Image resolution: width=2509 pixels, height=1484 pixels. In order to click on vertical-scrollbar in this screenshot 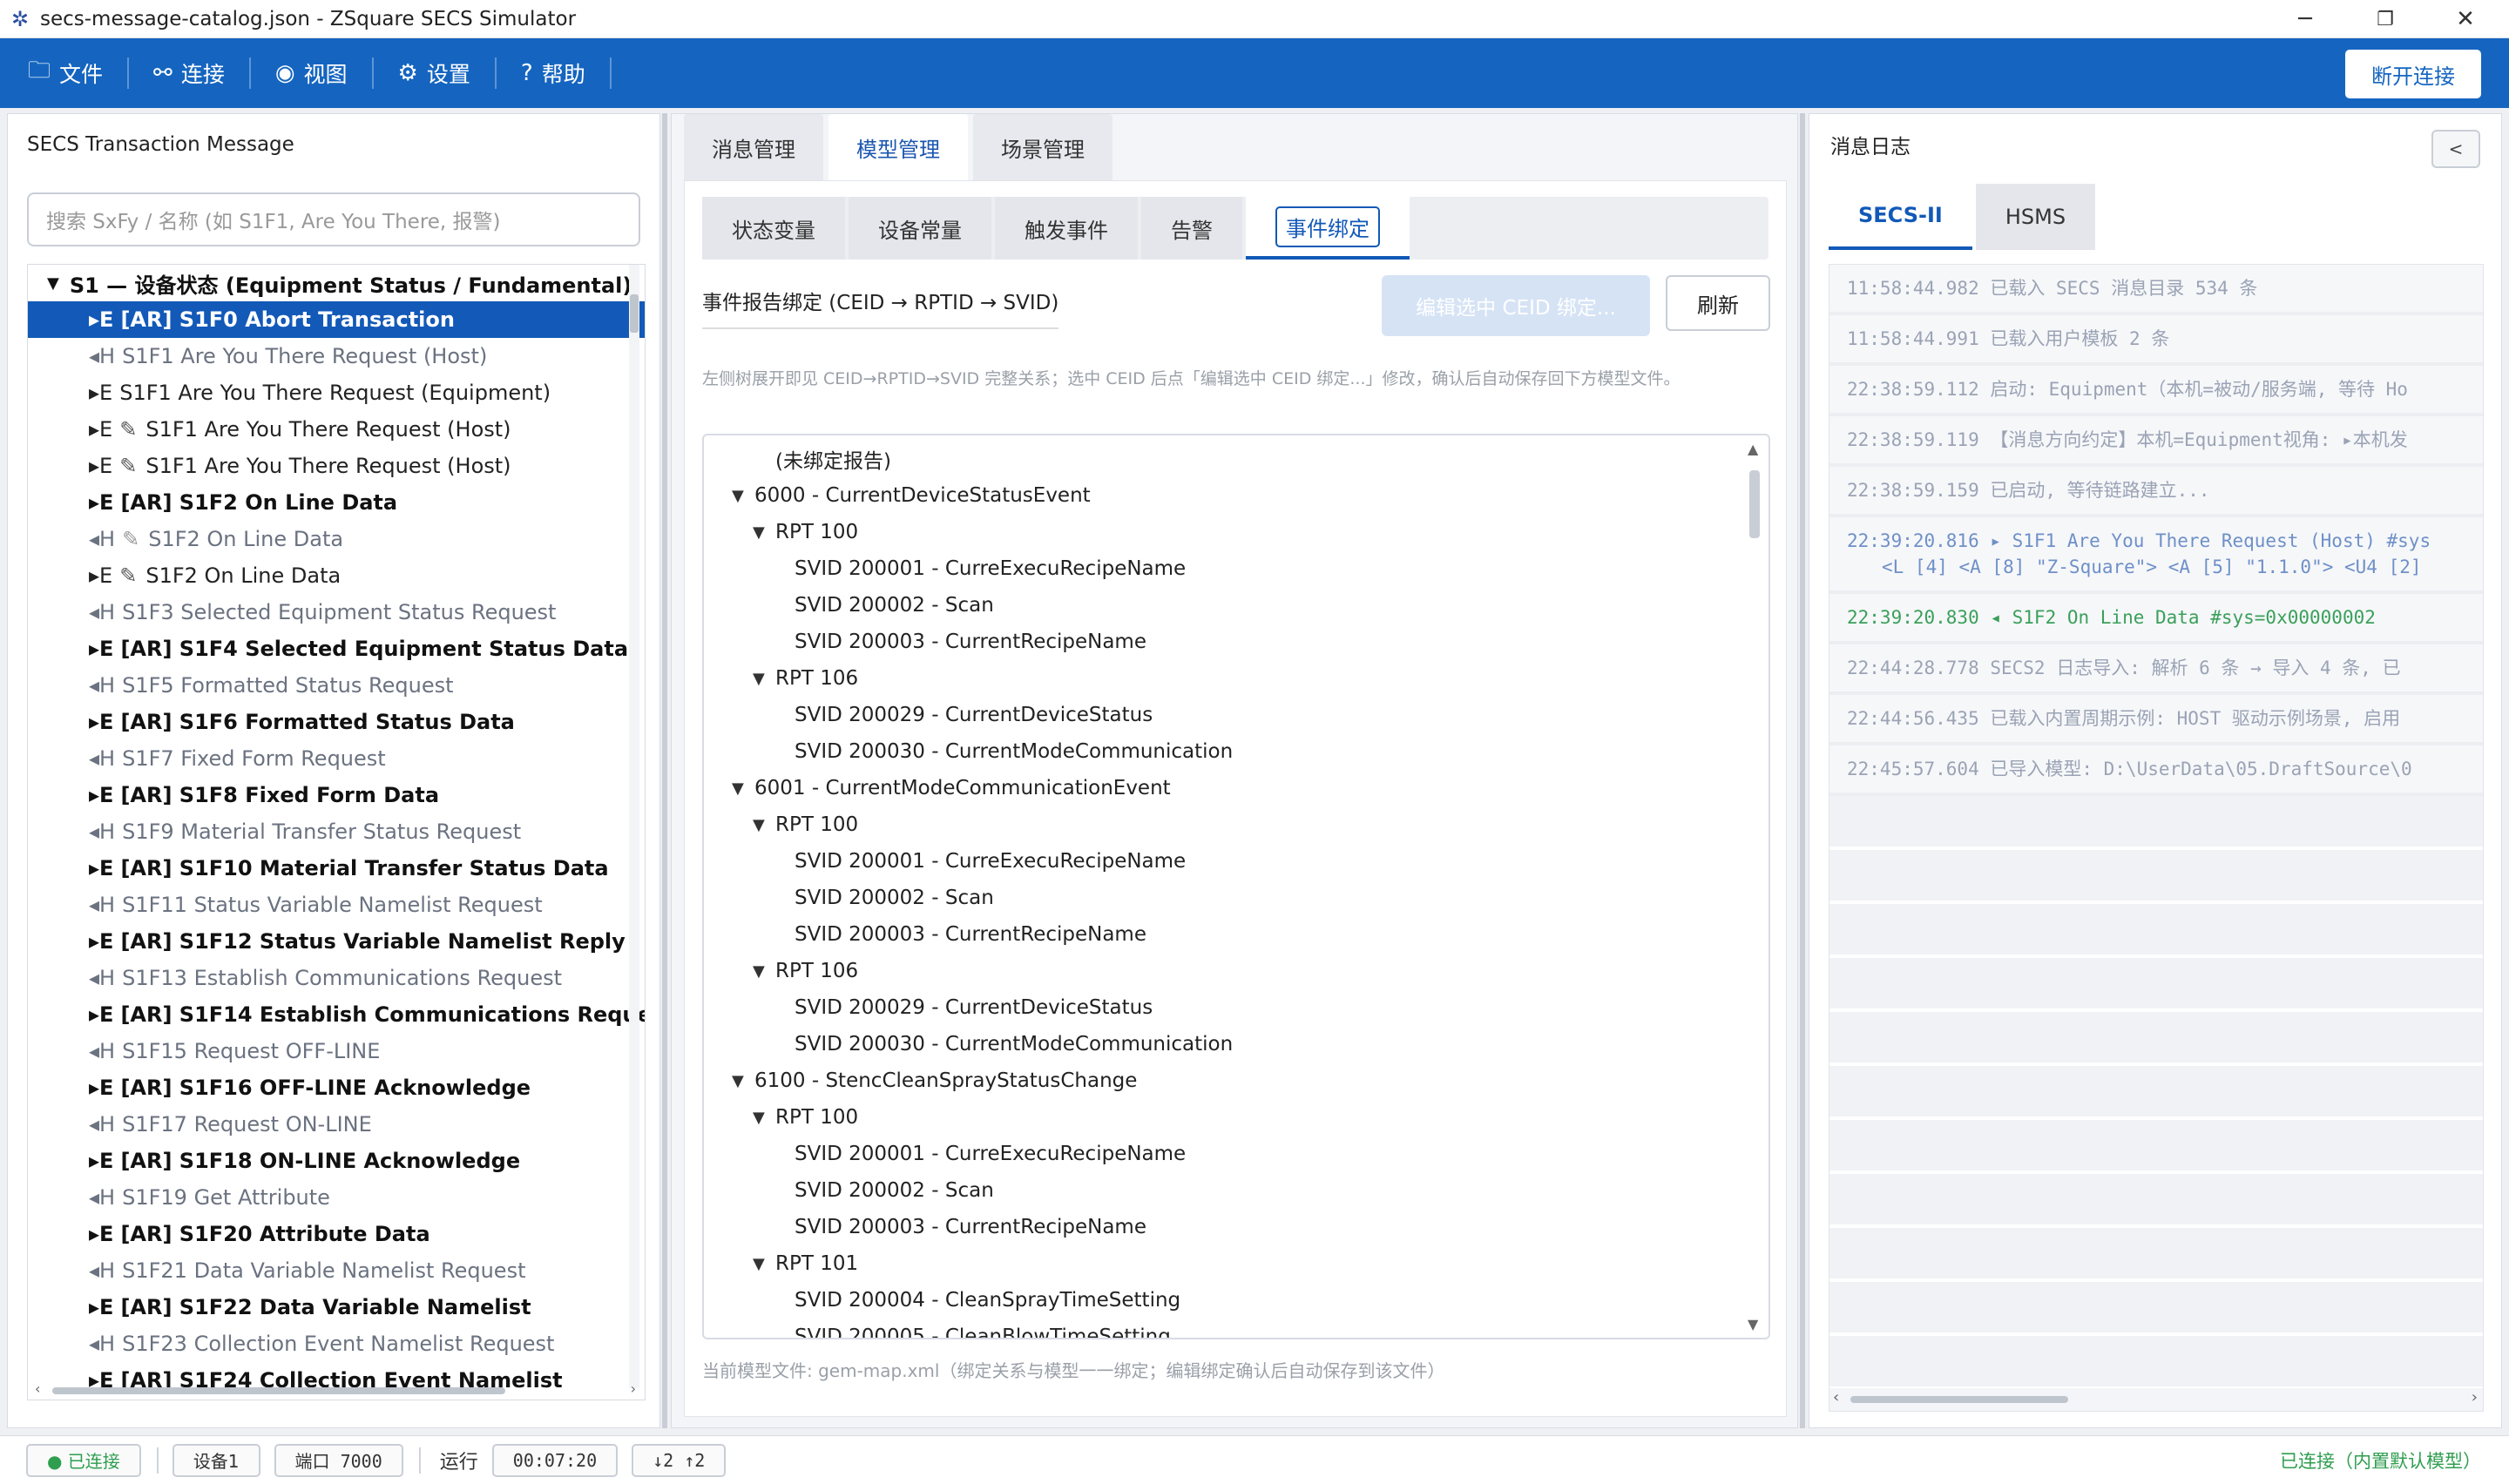, I will do `click(634, 826)`.